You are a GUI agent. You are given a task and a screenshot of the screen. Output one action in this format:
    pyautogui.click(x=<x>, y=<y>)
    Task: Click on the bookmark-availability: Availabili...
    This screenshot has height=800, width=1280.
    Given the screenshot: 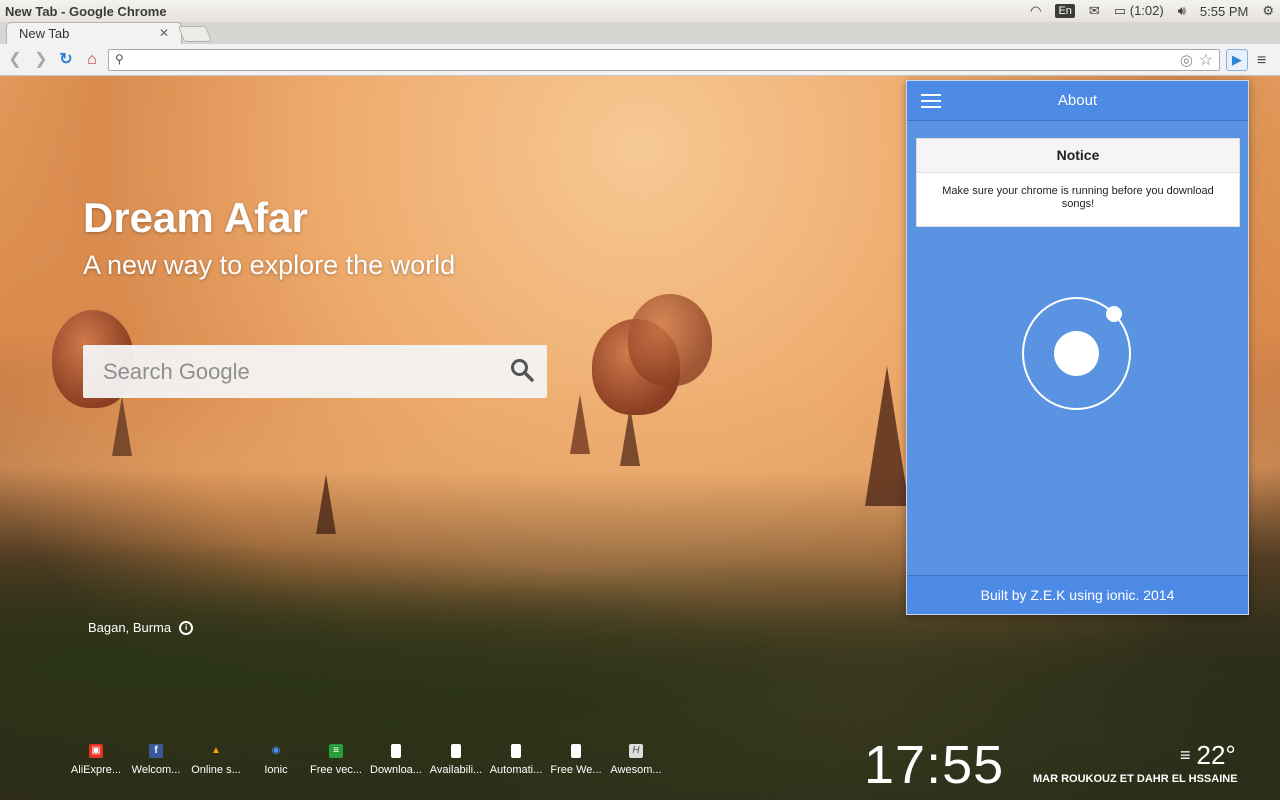 What is the action you would take?
    pyautogui.click(x=456, y=760)
    